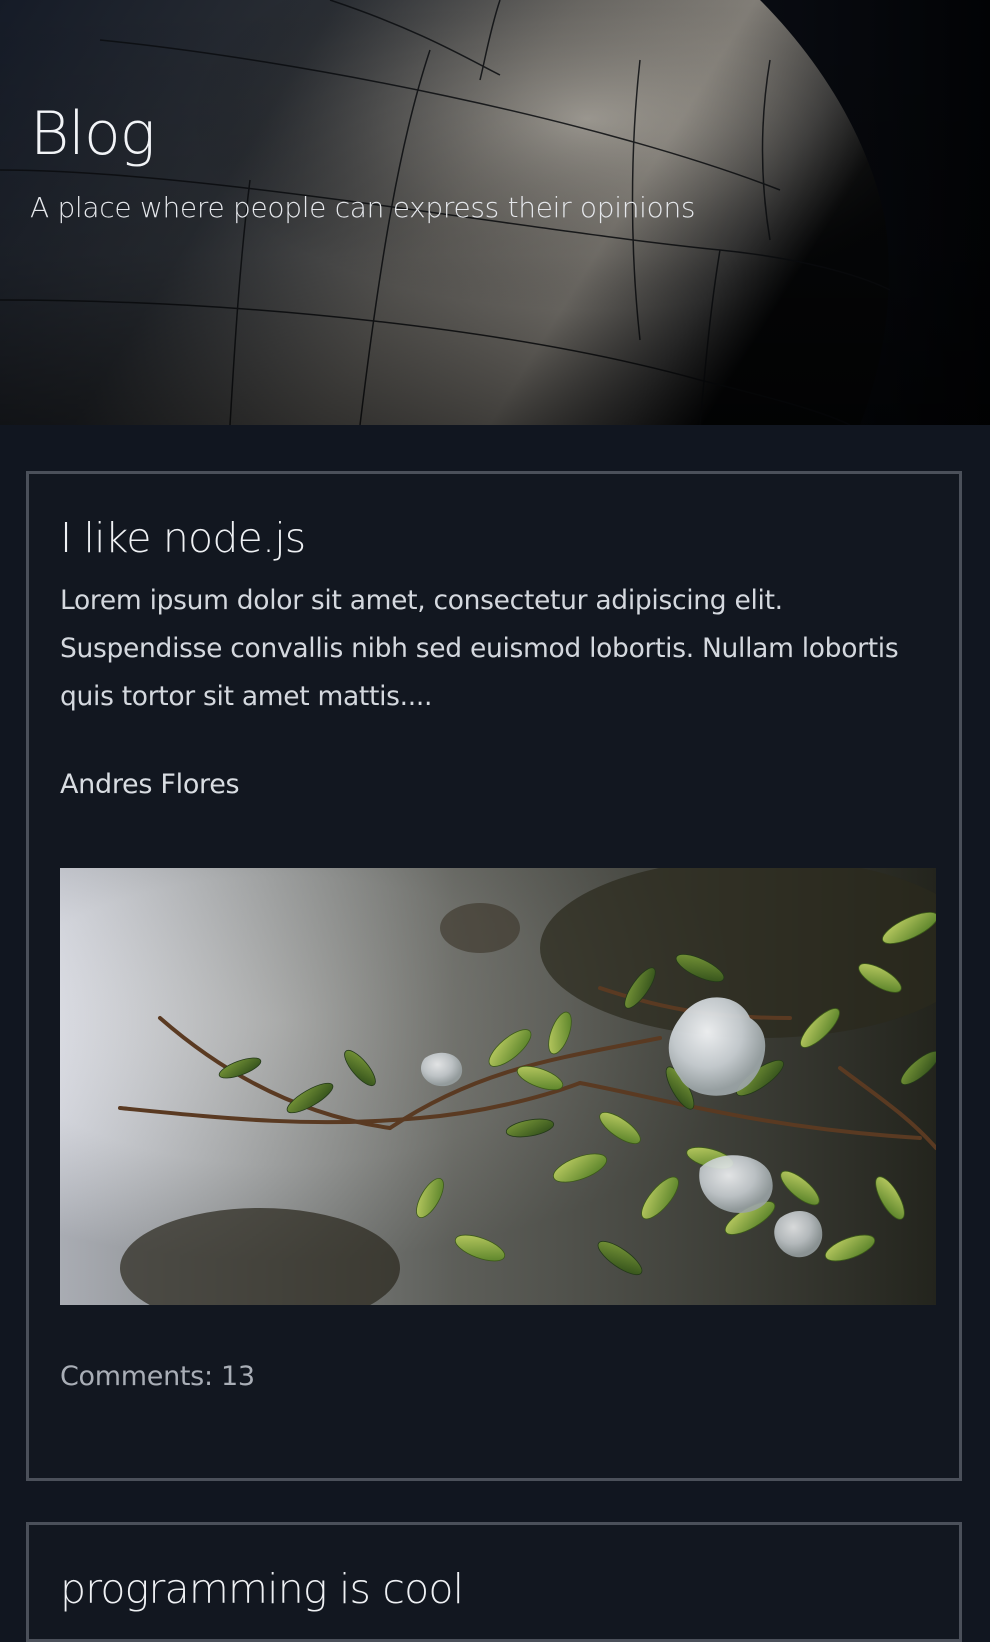  Describe the element at coordinates (150, 784) in the screenshot. I see `post-author: Andres Flores` at that location.